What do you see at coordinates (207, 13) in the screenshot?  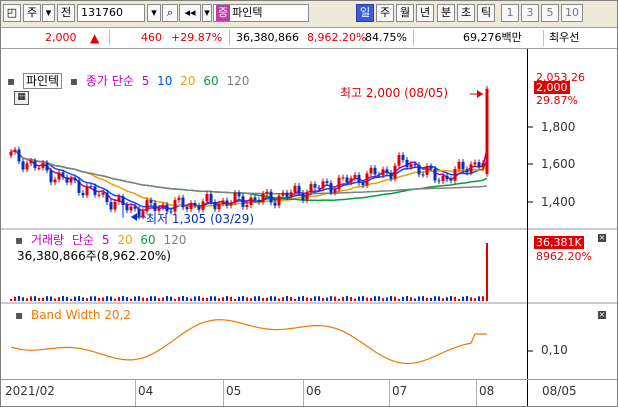 I see `speaker-dropdown-chevron-icon: ▾` at bounding box center [207, 13].